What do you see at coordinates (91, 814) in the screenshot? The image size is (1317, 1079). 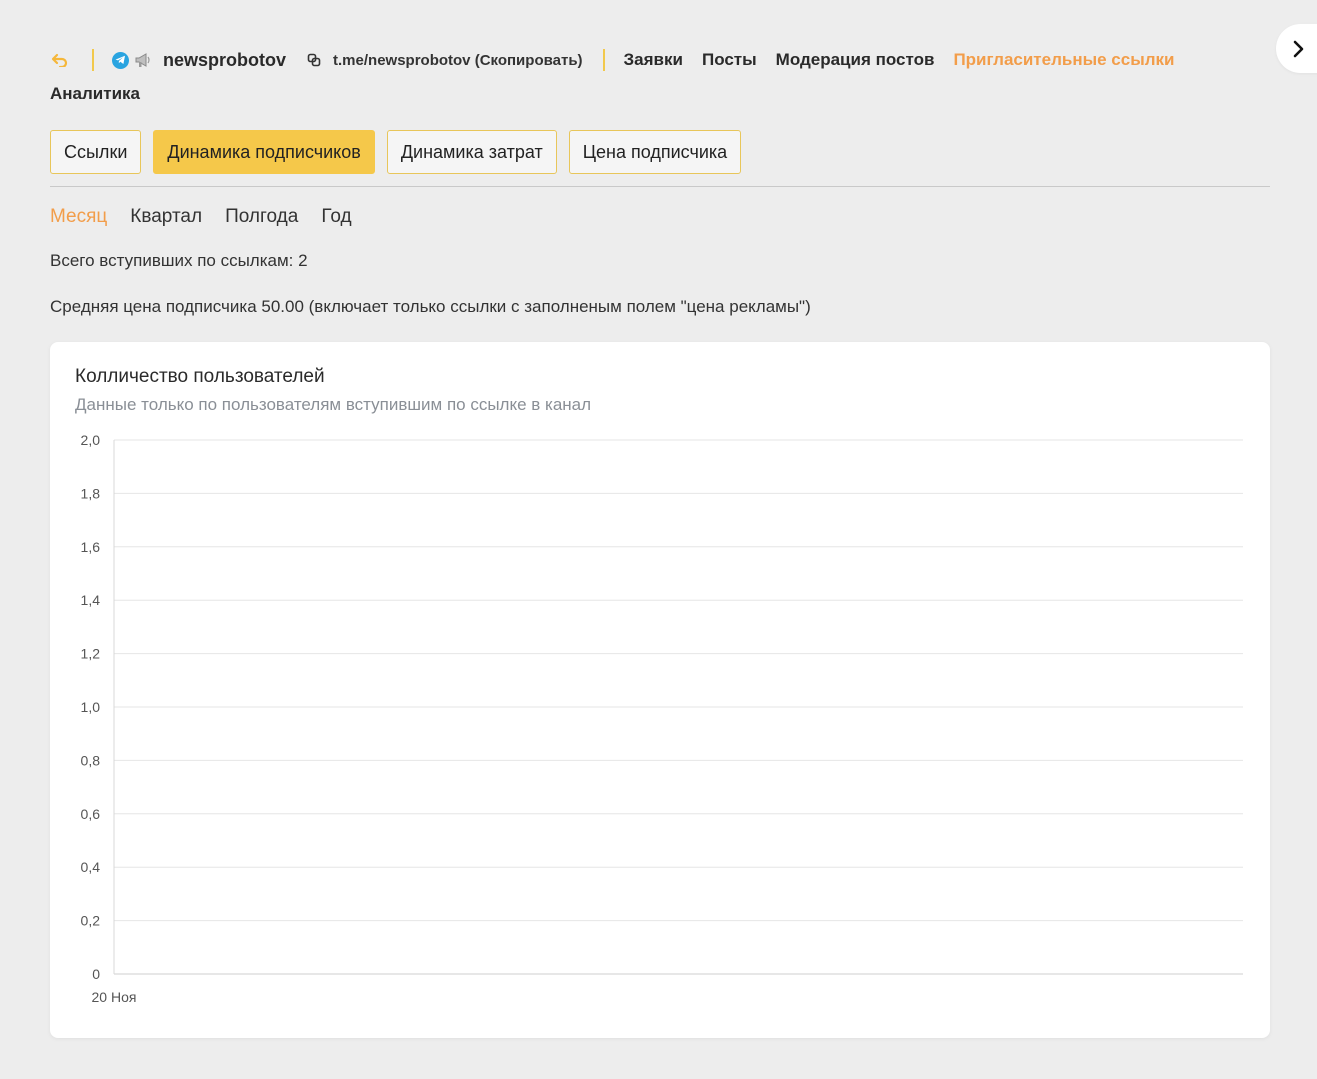 I see `y-tick-label: 0,6` at bounding box center [91, 814].